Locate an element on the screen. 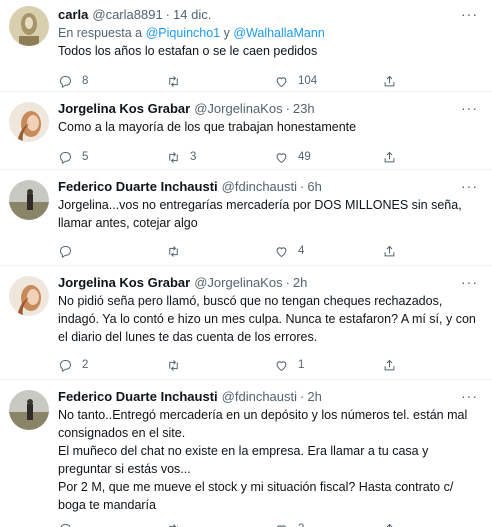 The width and height of the screenshot is (492, 527). action-bar: 5 3 49 is located at coordinates (269, 157).